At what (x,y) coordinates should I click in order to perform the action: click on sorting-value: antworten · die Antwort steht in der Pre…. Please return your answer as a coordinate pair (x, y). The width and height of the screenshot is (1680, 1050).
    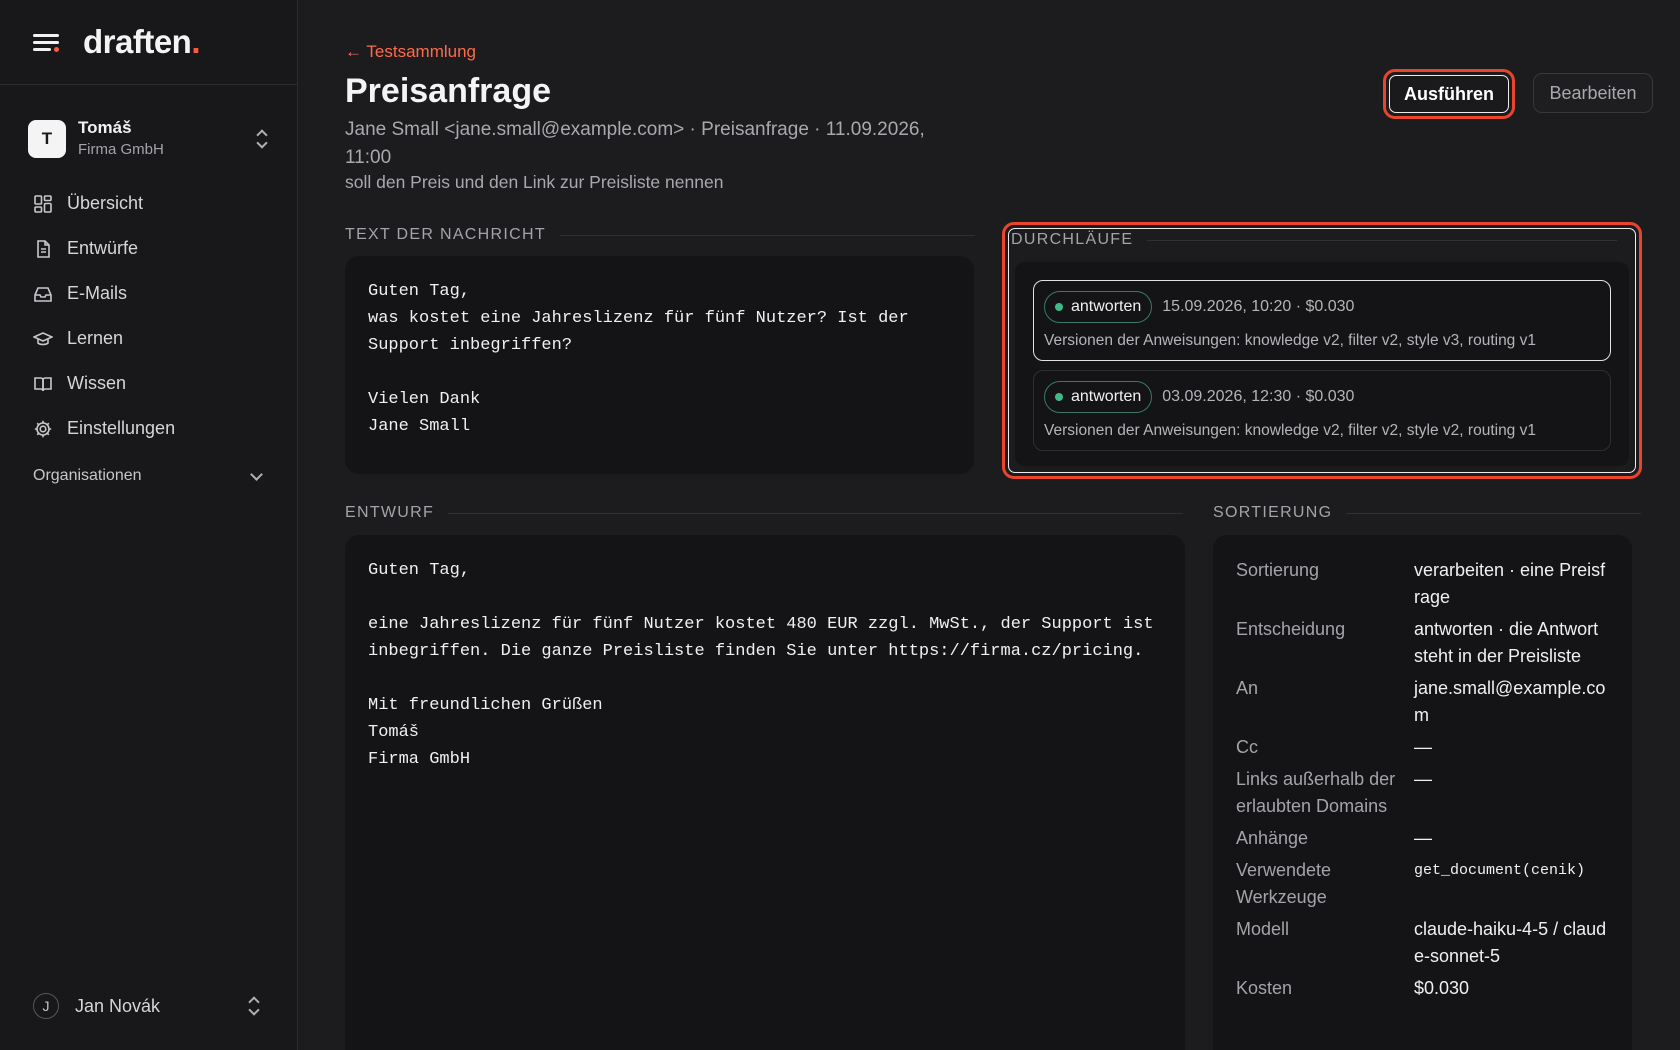
    Looking at the image, I should click on (1506, 642).